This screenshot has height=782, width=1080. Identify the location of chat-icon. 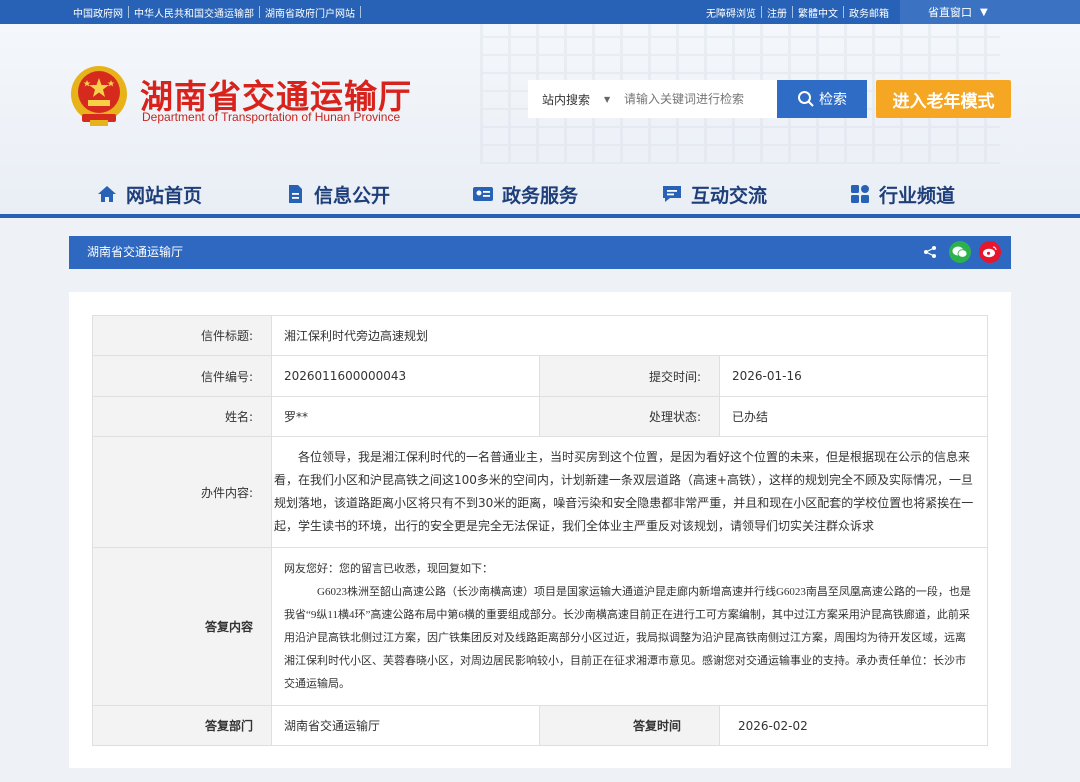
(672, 194).